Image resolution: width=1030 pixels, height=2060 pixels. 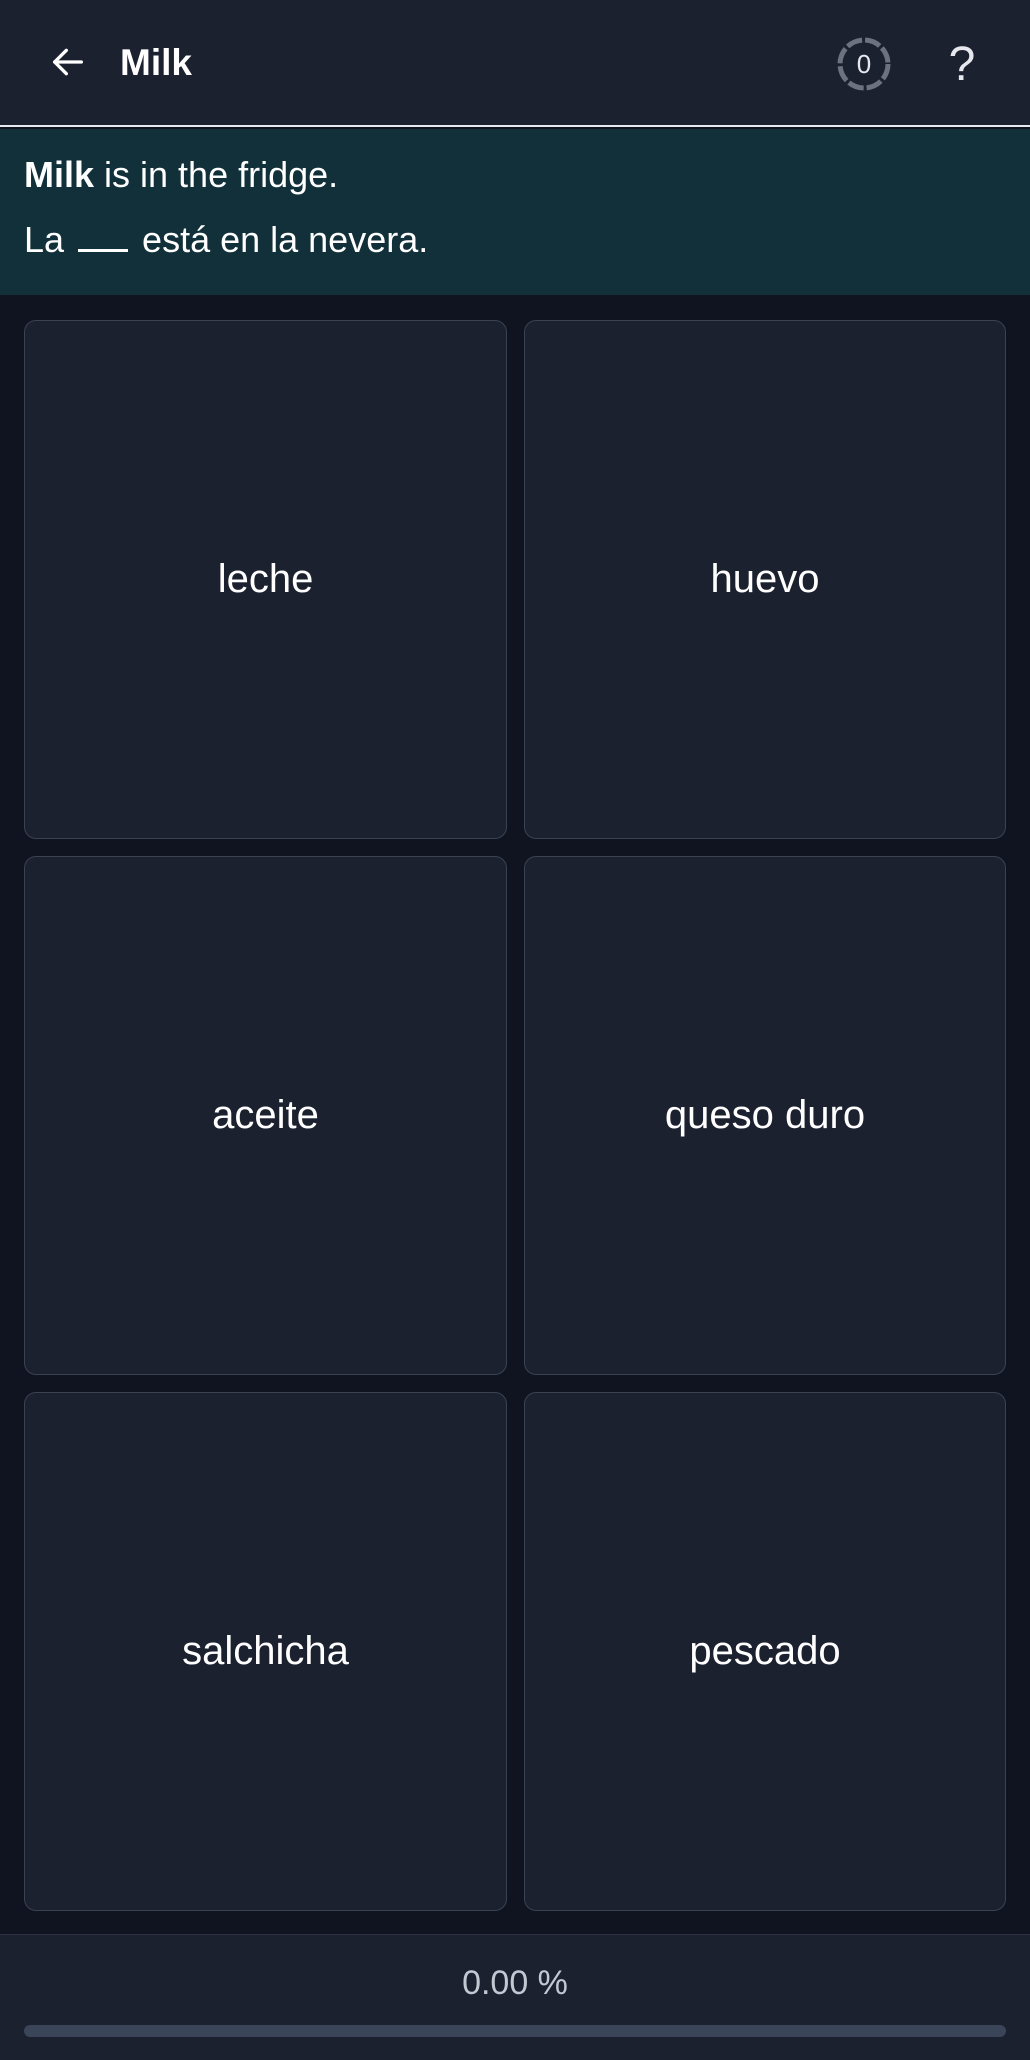 I want to click on option-salchicha: salchicha, so click(x=265, y=1651).